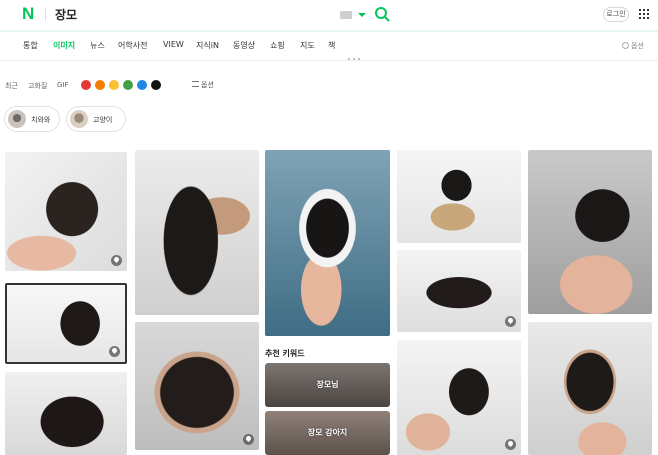 Image resolution: width=658 pixels, height=455 pixels. What do you see at coordinates (331, 45) in the screenshot?
I see `tab-books: 책` at bounding box center [331, 45].